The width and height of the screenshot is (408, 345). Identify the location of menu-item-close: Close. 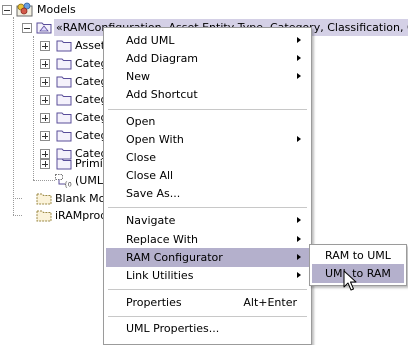
(207, 157).